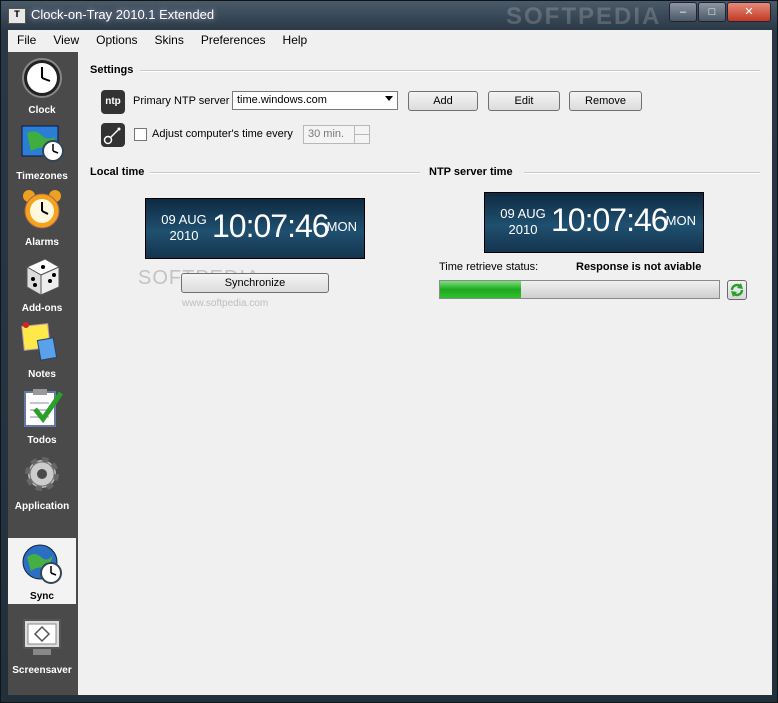 Image resolution: width=778 pixels, height=703 pixels. I want to click on ntp-date: 09 AUG 2010, so click(523, 222).